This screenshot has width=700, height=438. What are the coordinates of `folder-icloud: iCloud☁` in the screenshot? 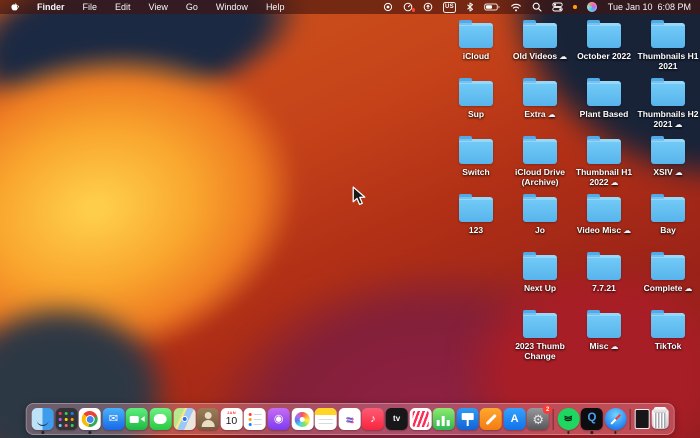 It's located at (476, 49).